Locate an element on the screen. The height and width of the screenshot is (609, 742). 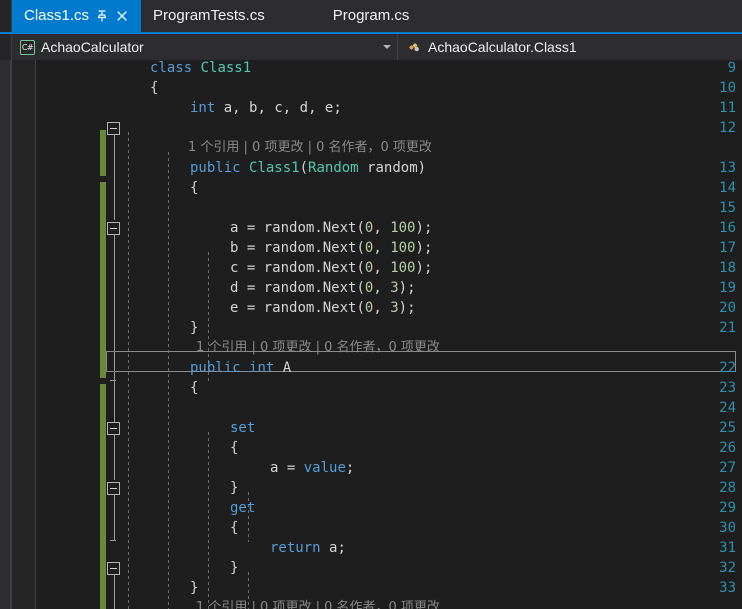
code-token: int is located at coordinates (203, 108).